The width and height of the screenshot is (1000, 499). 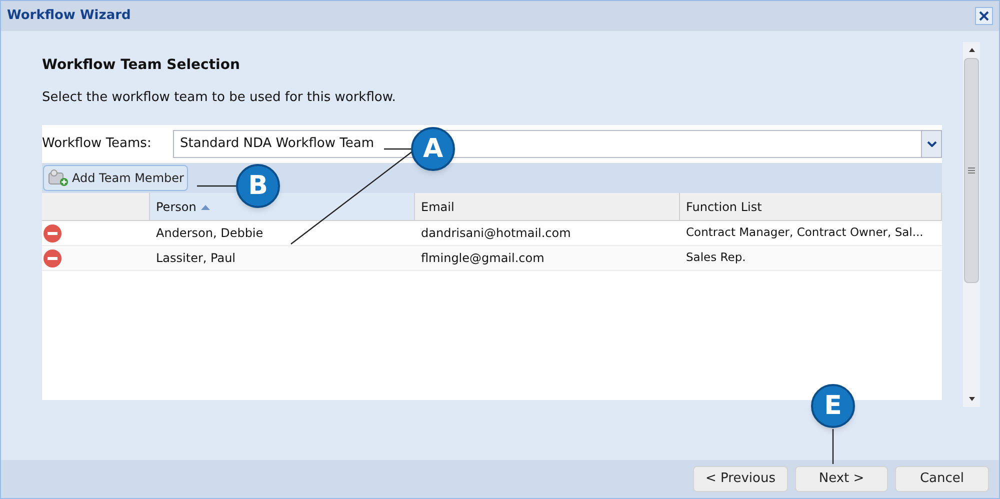 What do you see at coordinates (97, 144) in the screenshot?
I see `field-label: Workflow Teams:` at bounding box center [97, 144].